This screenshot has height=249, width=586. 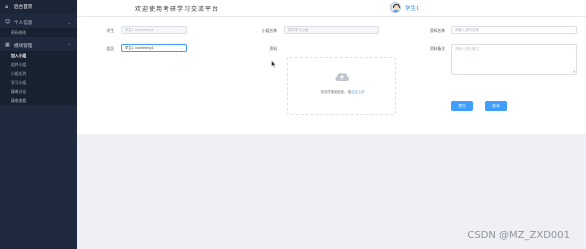 I want to click on page-title: 欢迎使用考研学习交流平台, so click(x=177, y=9).